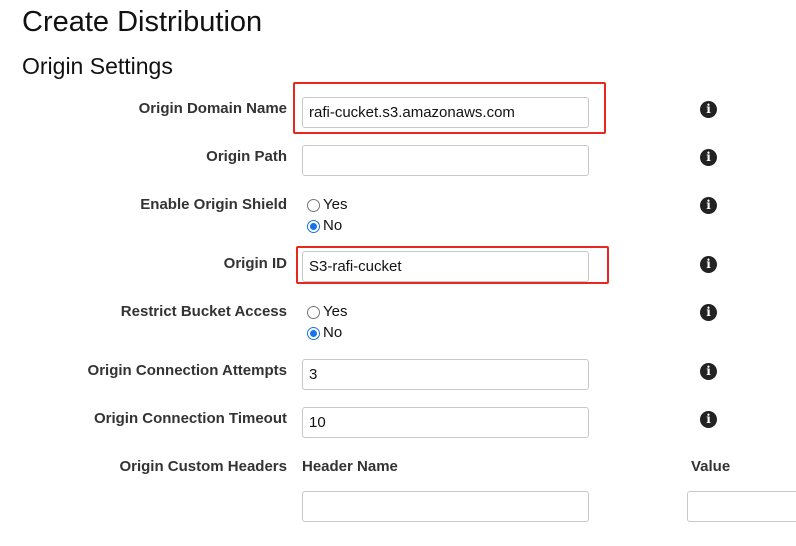  I want to click on restrict-bucket-yes-option: Yes, so click(327, 312).